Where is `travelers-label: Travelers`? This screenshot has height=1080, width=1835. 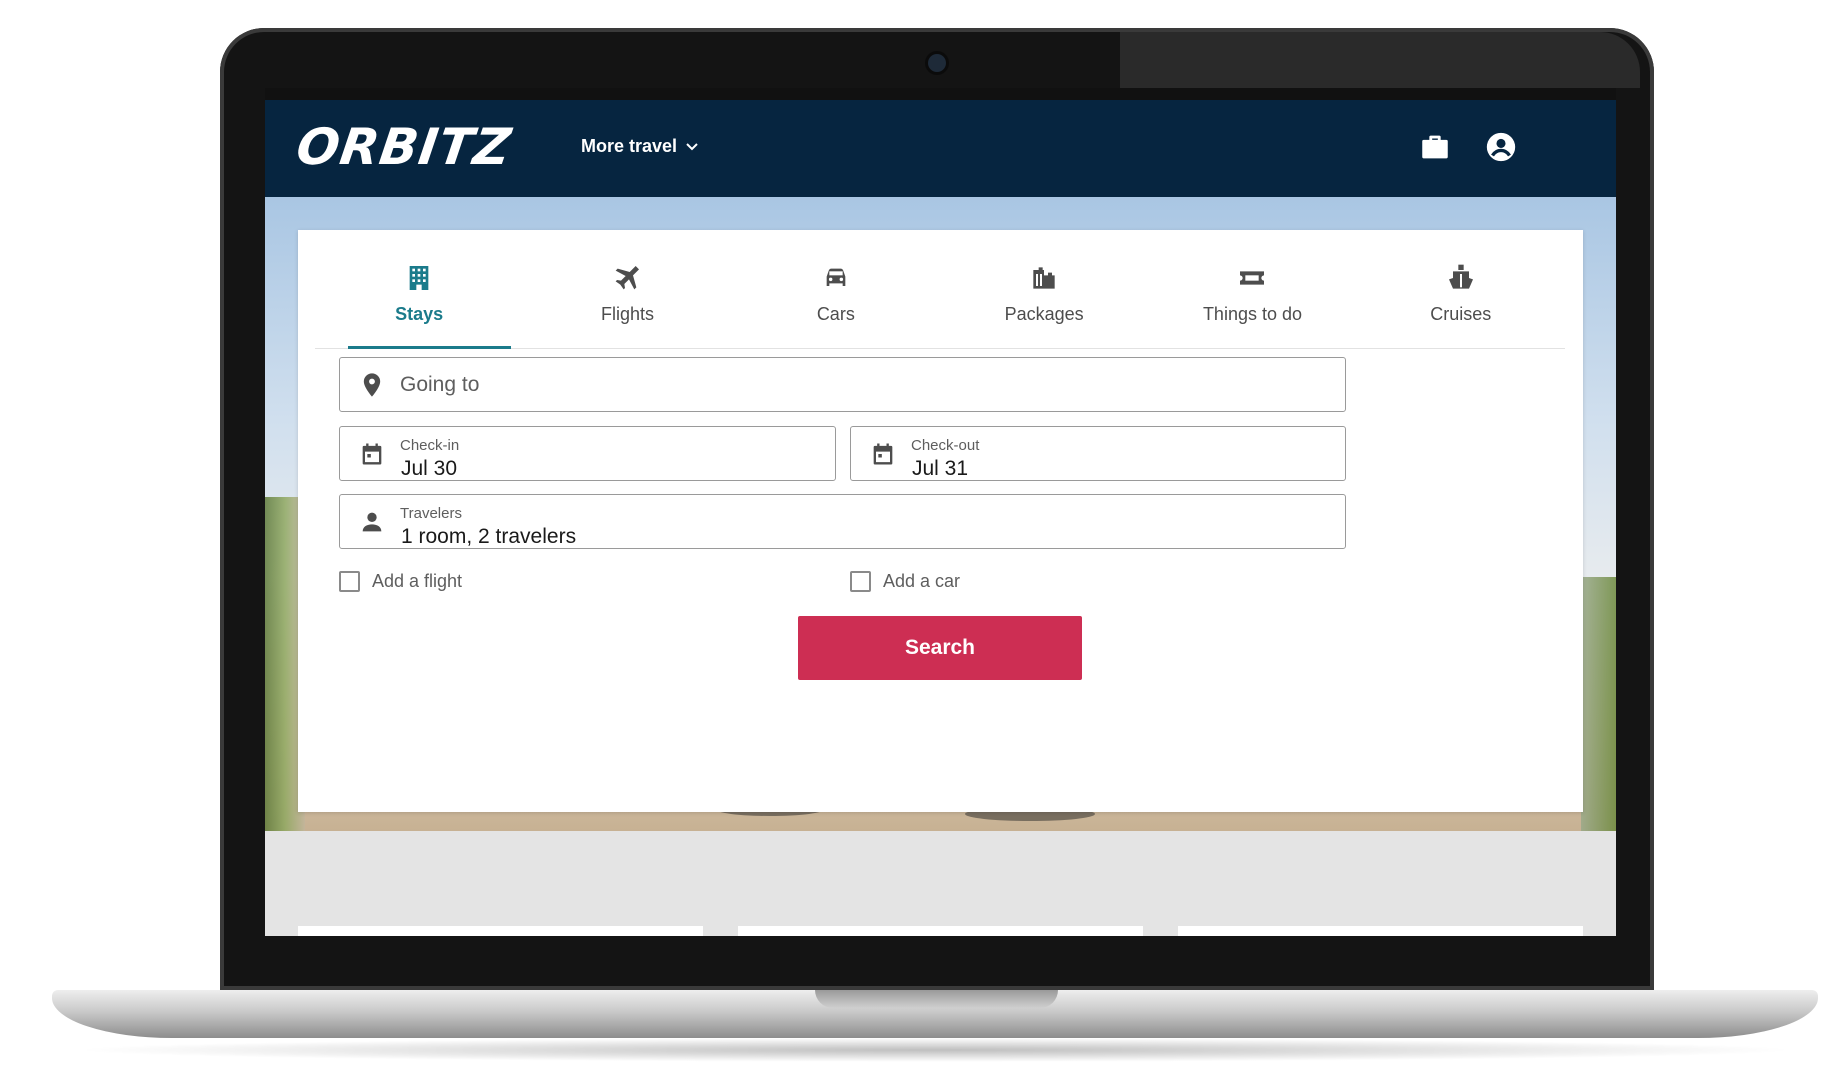 travelers-label: Travelers is located at coordinates (431, 513).